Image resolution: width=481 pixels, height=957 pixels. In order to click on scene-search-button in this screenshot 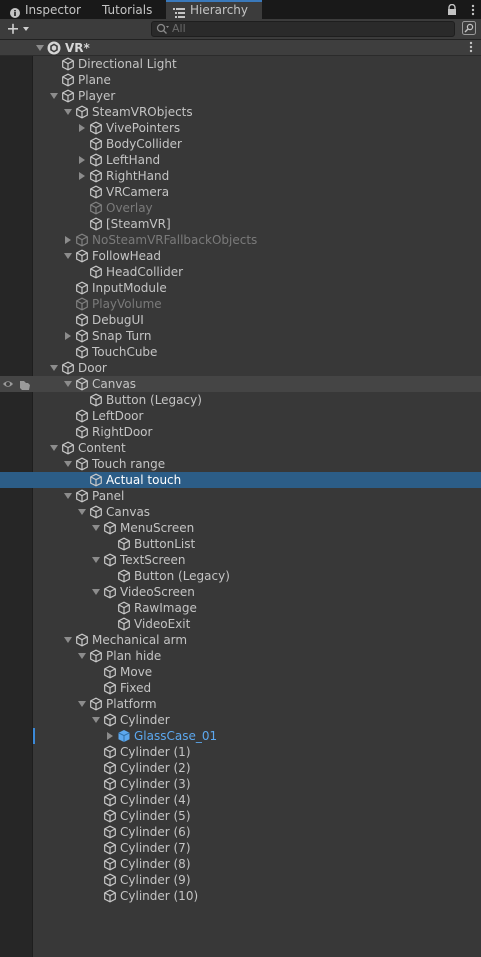, I will do `click(469, 28)`.